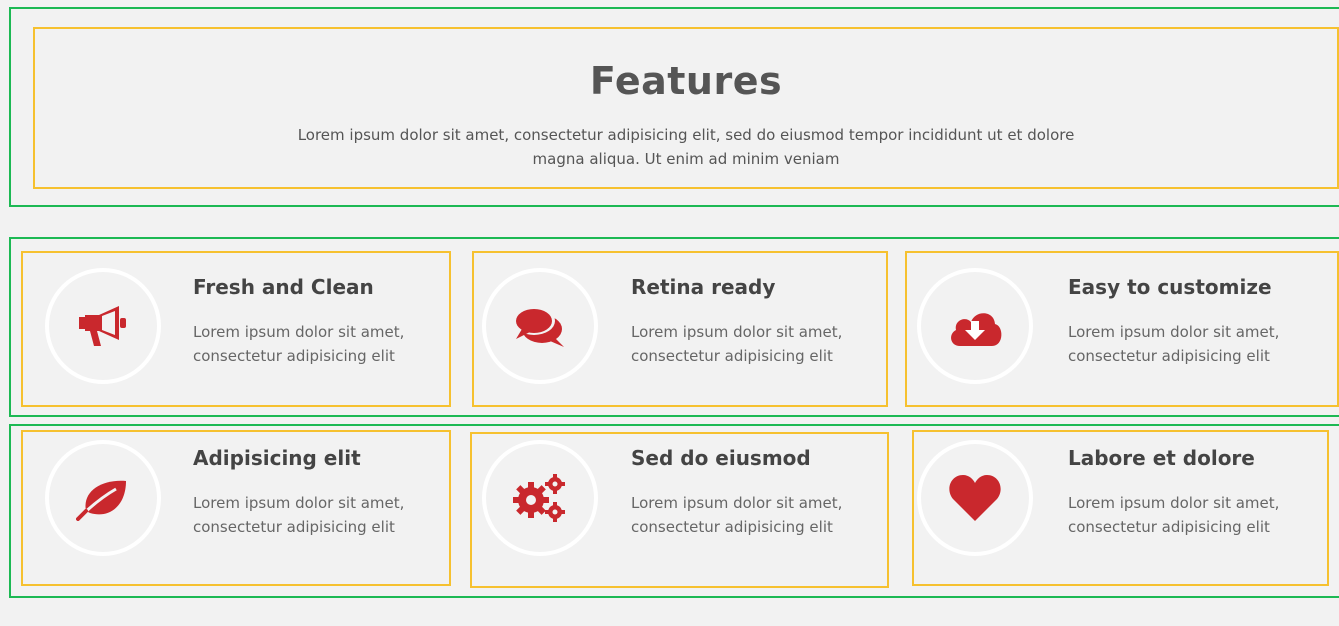  Describe the element at coordinates (686, 81) in the screenshot. I see `page-title: Features` at that location.